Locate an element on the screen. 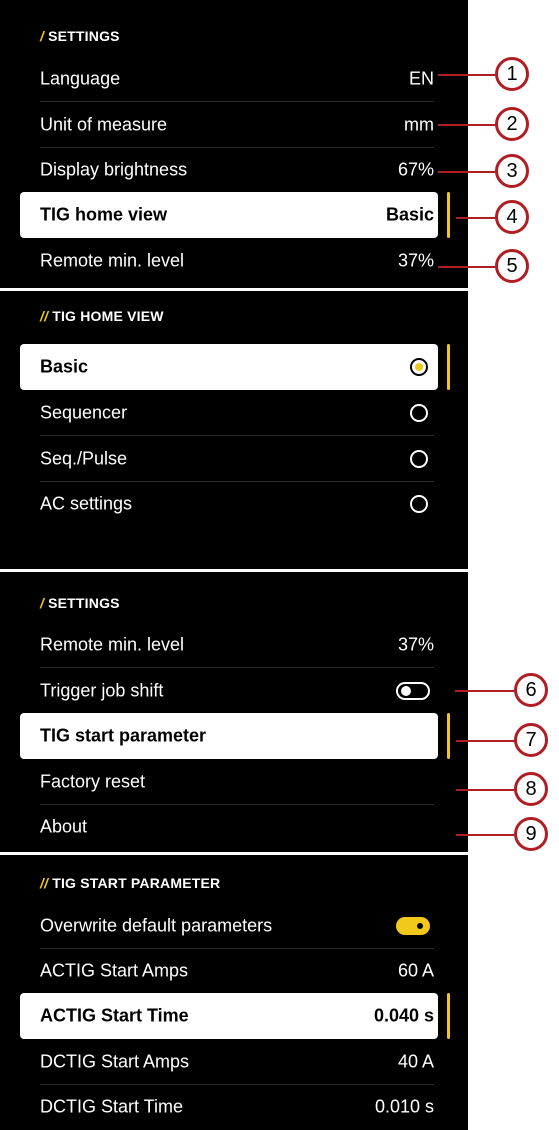 The height and width of the screenshot is (1130, 559). callout-5: 5 is located at coordinates (512, 266).